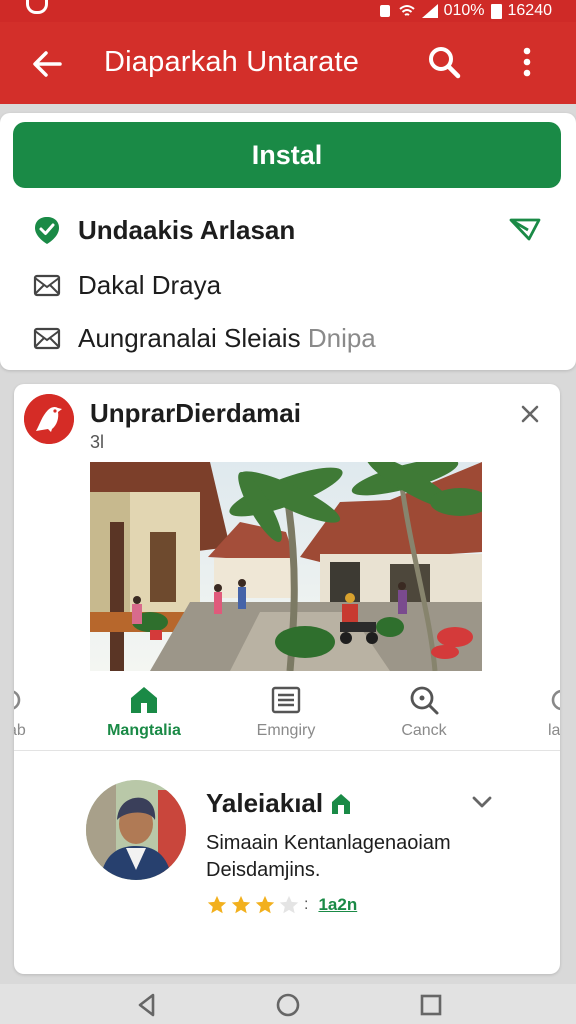 The width and height of the screenshot is (576, 1024). I want to click on reviewer-name-row: Yaleiakıal, so click(278, 803).